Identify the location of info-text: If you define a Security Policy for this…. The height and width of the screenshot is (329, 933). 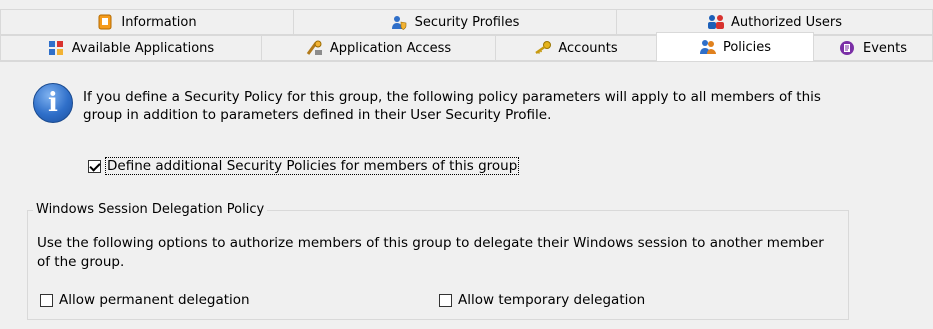
(452, 106).